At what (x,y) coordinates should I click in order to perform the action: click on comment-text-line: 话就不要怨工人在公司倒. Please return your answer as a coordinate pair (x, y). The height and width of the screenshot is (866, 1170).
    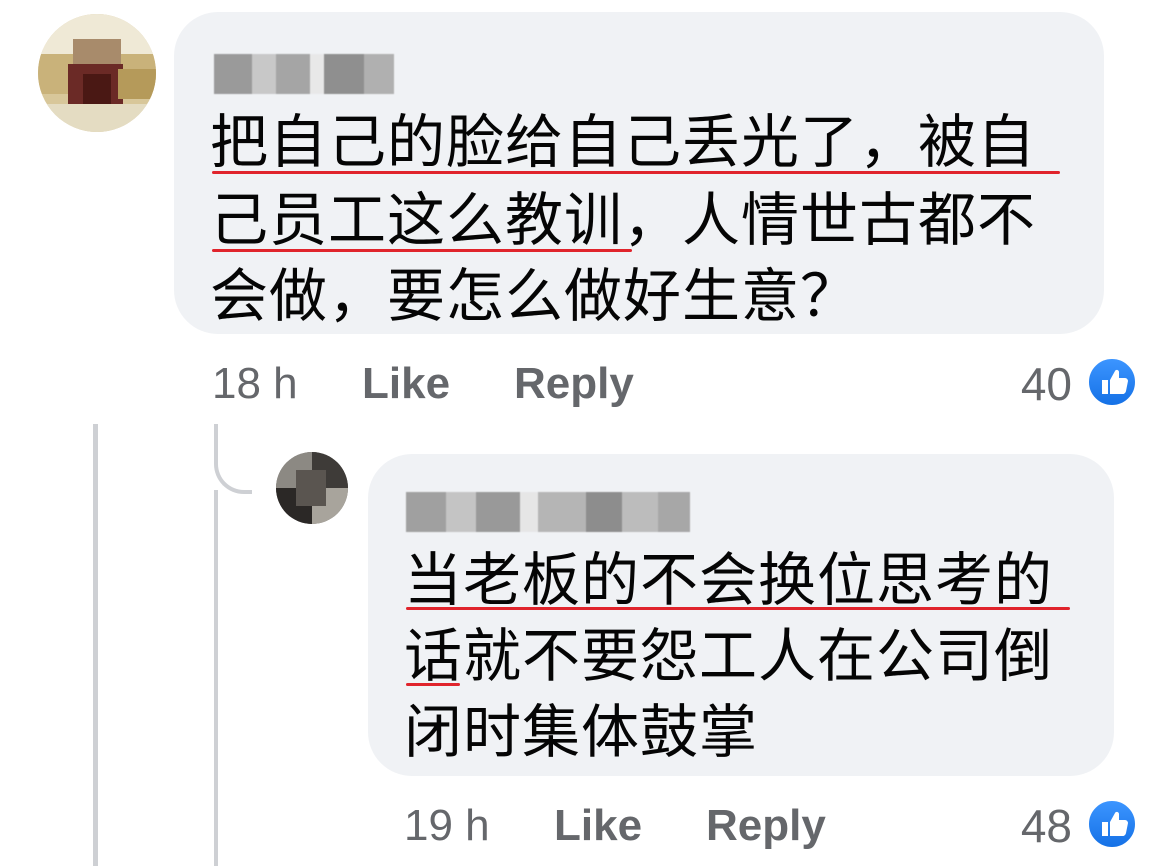
    Looking at the image, I should click on (729, 656).